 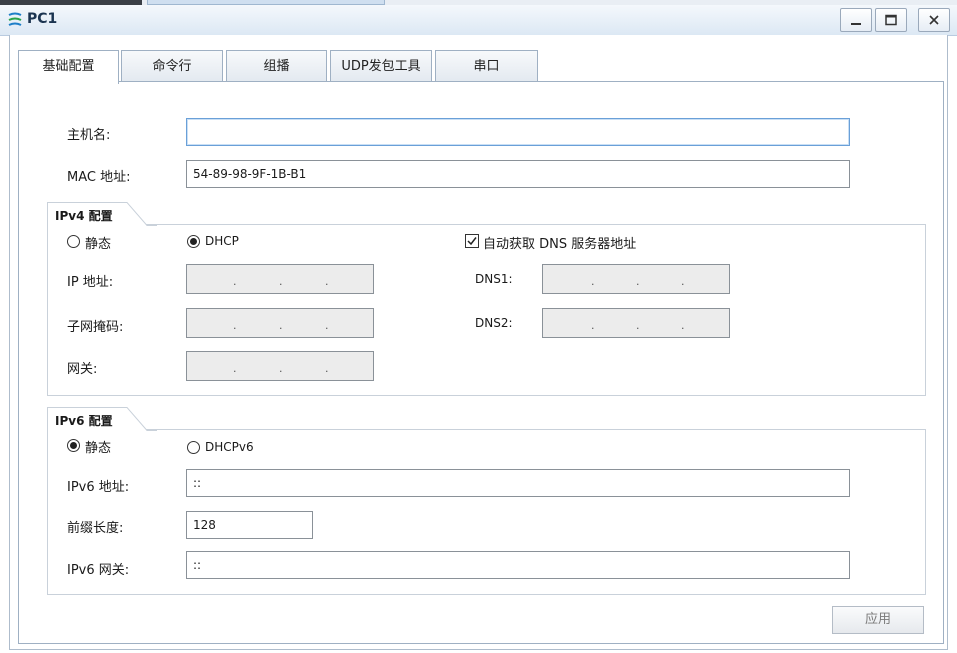 I want to click on tab-serial-port: 串口, so click(x=486, y=66).